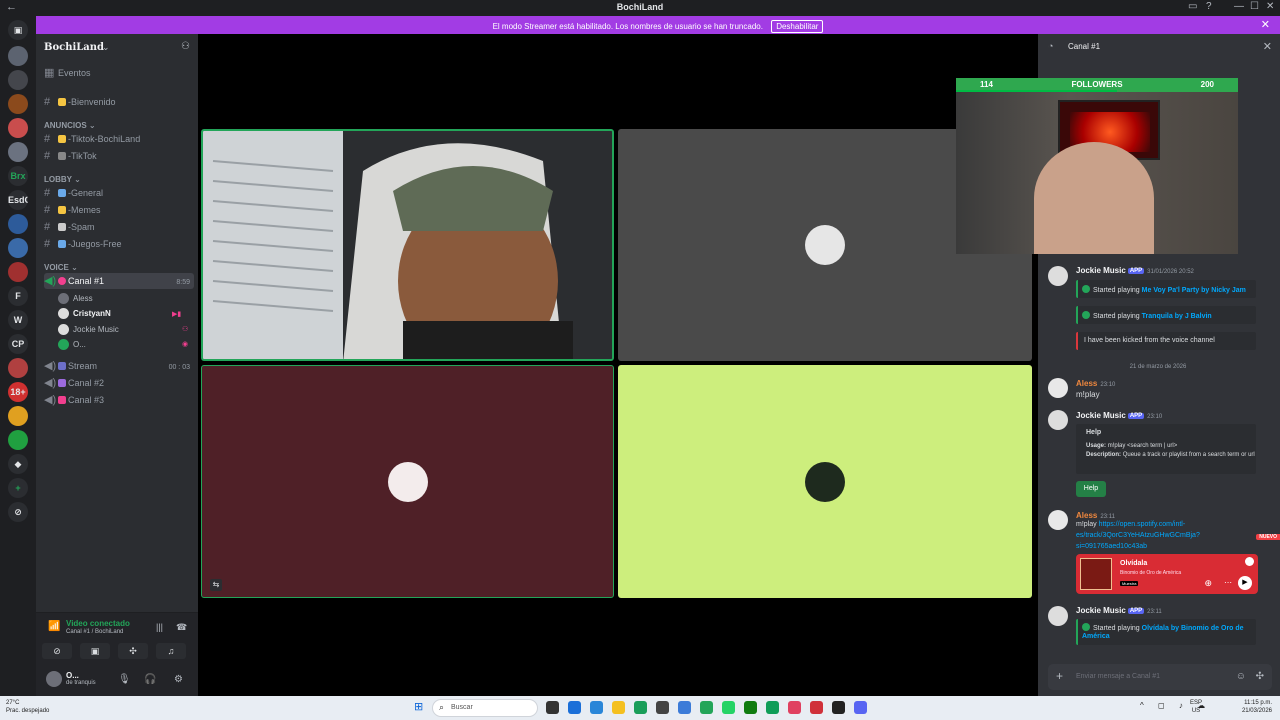  What do you see at coordinates (119, 73) in the screenshot?
I see `events-item: ▦ Eventos` at bounding box center [119, 73].